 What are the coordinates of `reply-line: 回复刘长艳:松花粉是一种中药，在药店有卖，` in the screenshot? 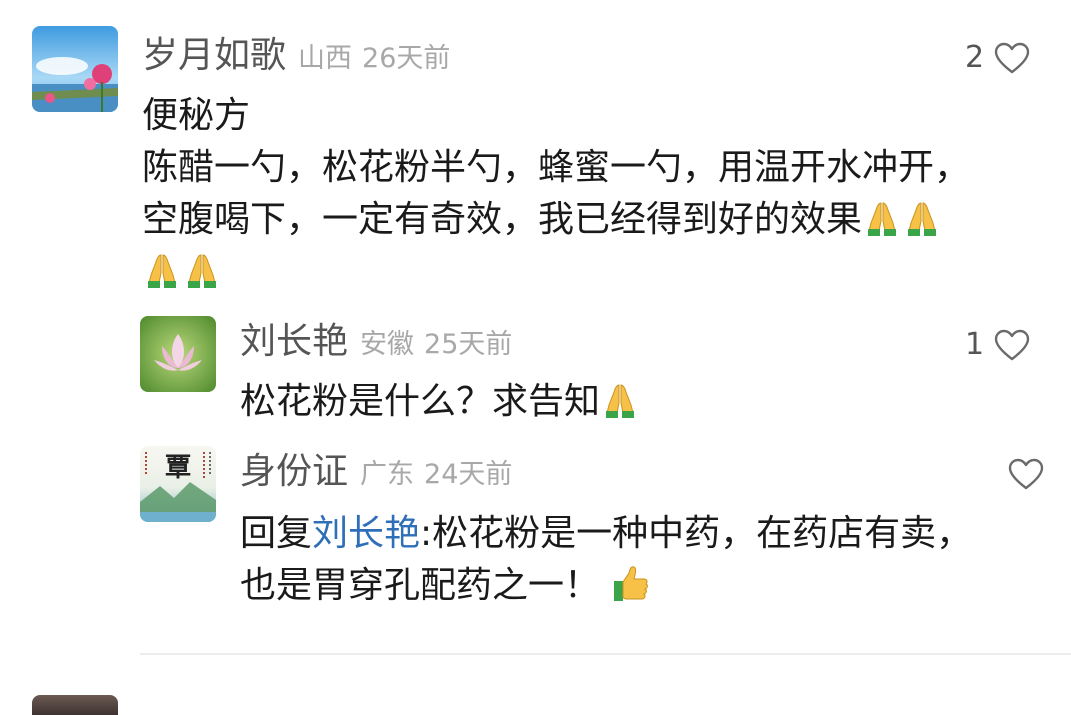 It's located at (606, 534).